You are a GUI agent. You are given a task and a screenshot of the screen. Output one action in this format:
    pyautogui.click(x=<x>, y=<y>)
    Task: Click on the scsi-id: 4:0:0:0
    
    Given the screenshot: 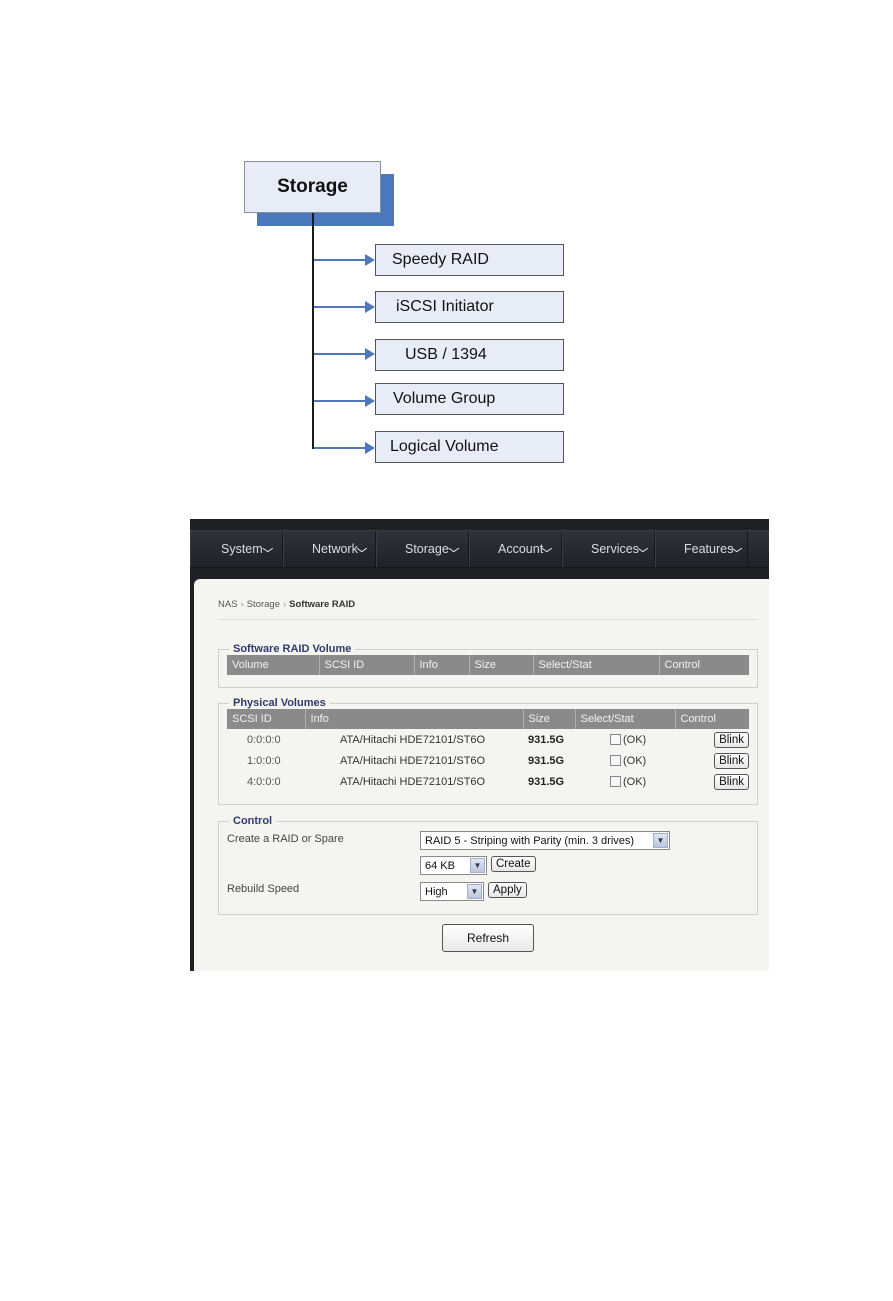 What is the action you would take?
    pyautogui.click(x=264, y=781)
    